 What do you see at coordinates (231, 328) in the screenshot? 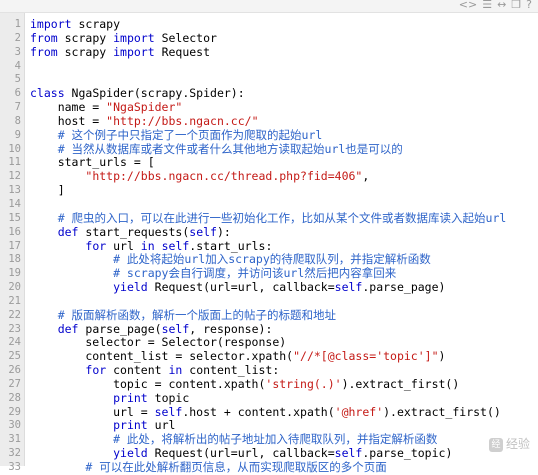
I see `code-token: , response):` at bounding box center [231, 328].